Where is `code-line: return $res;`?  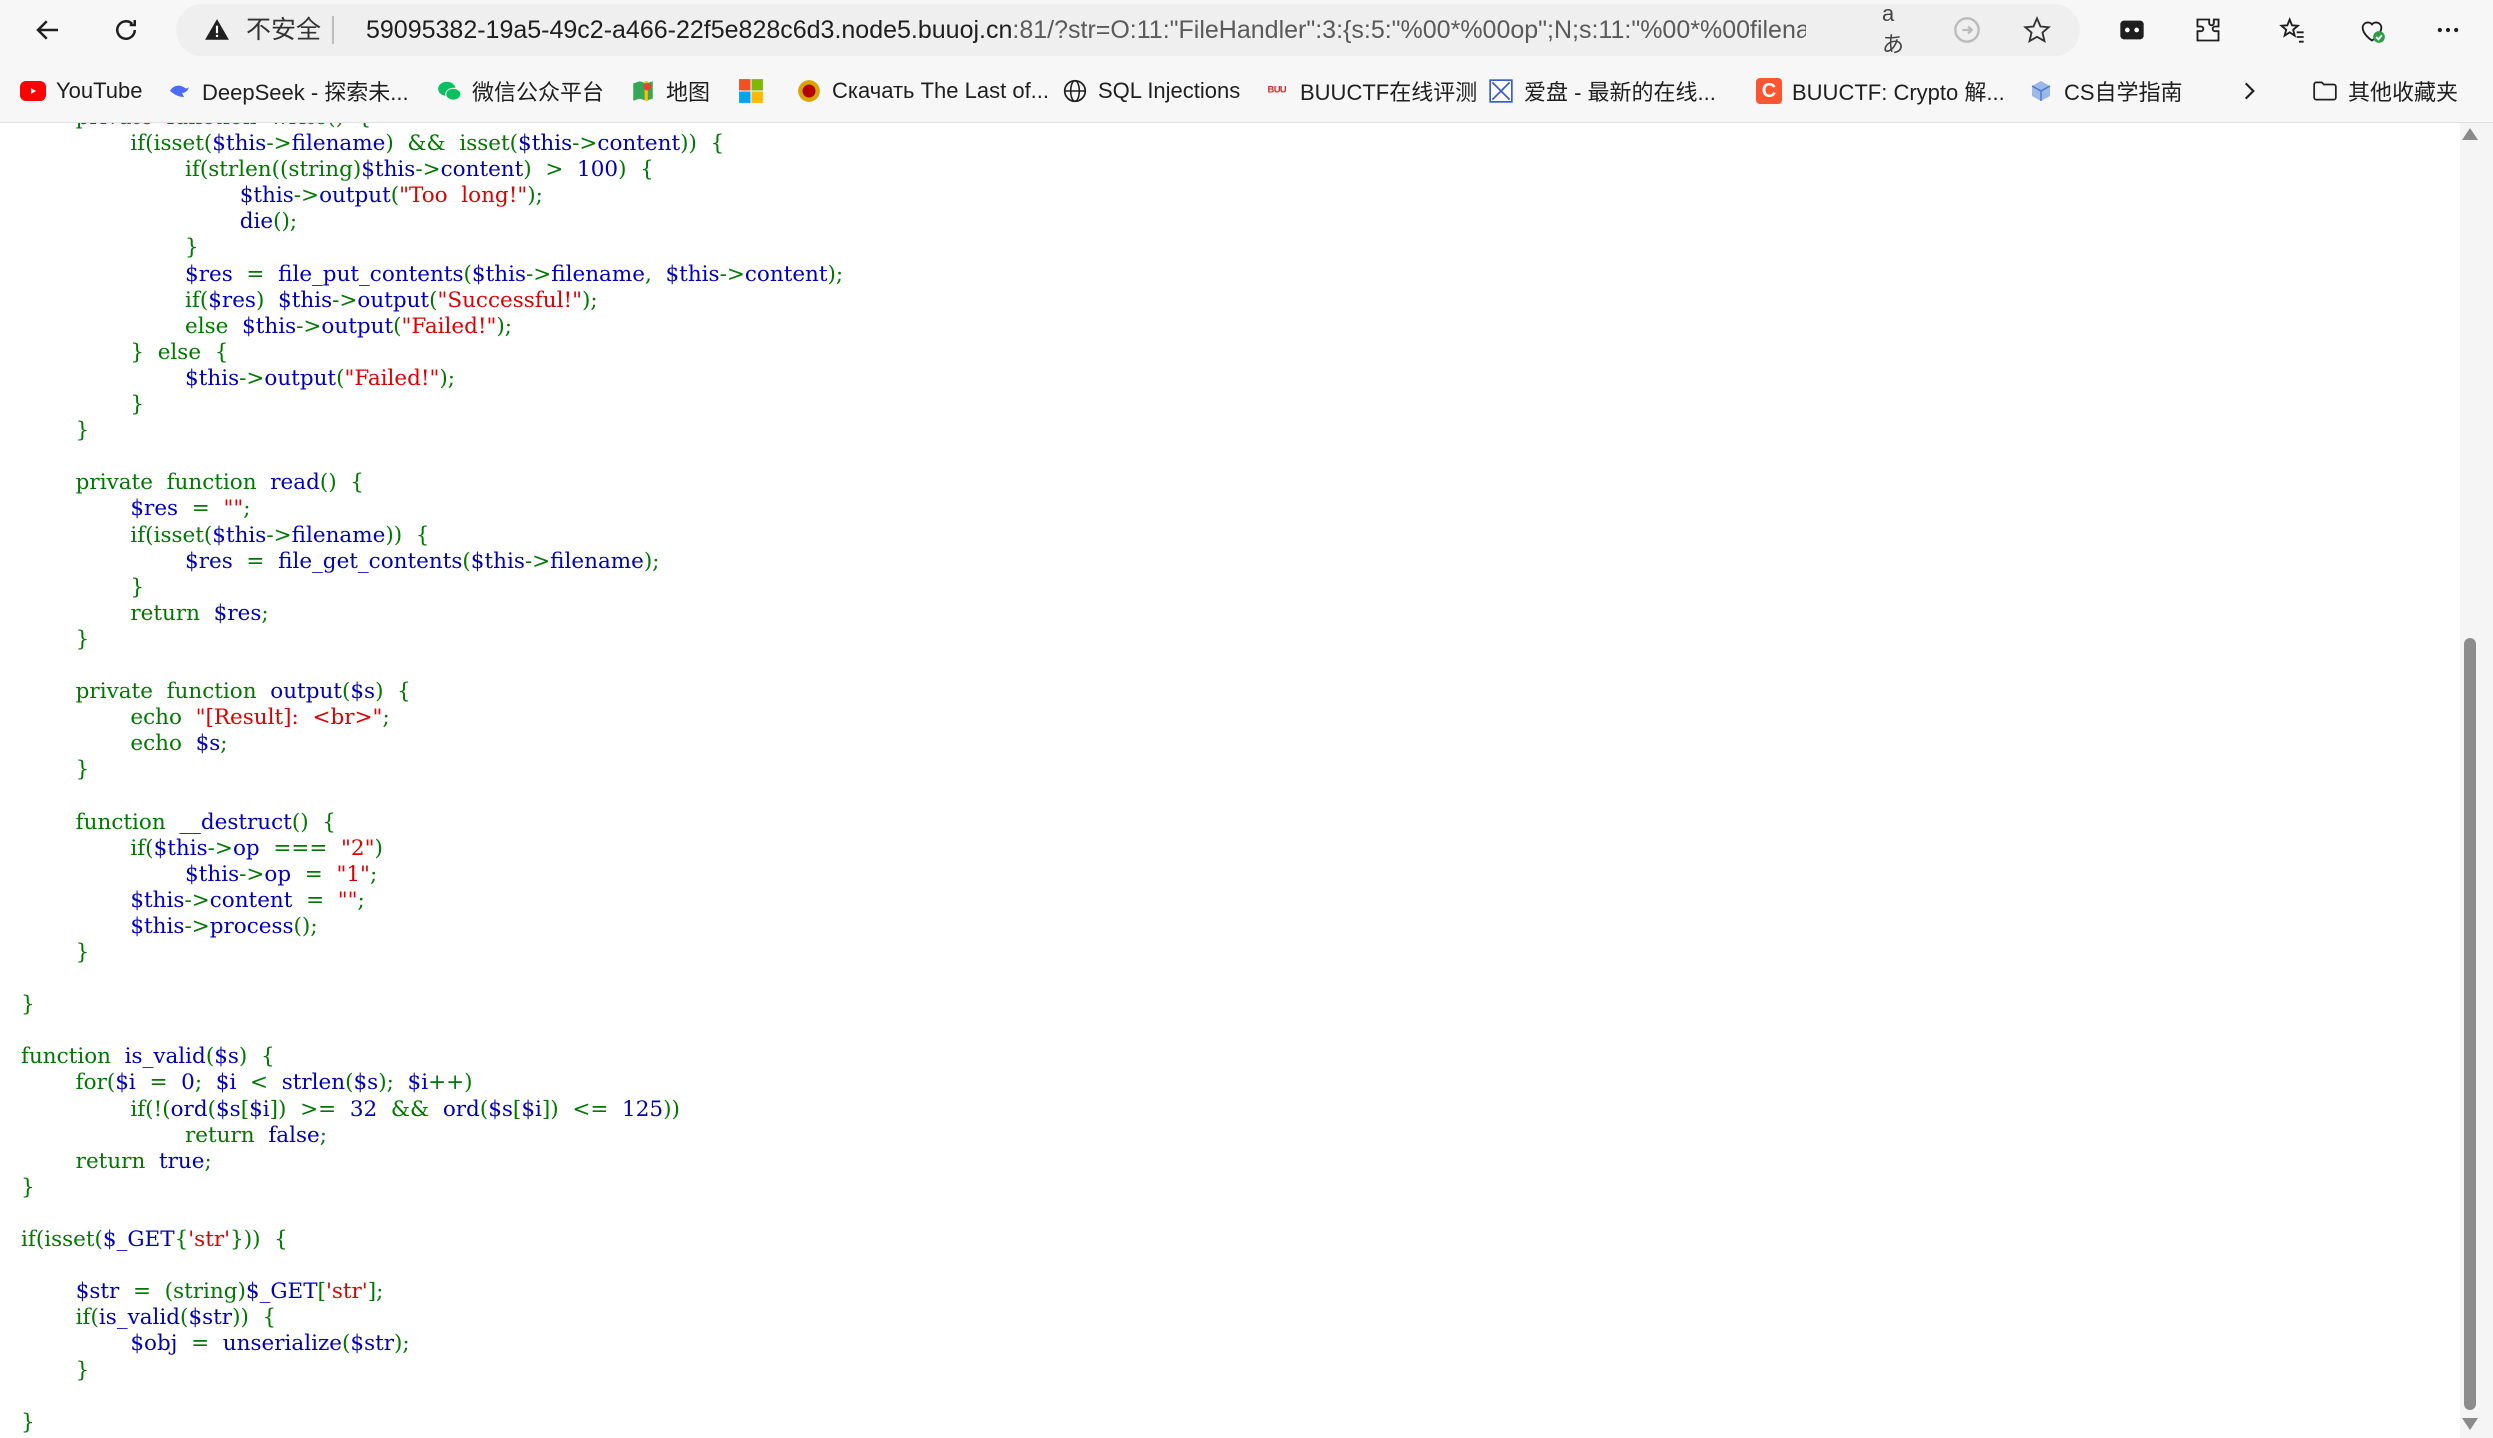 code-line: return $res; is located at coordinates (145, 613).